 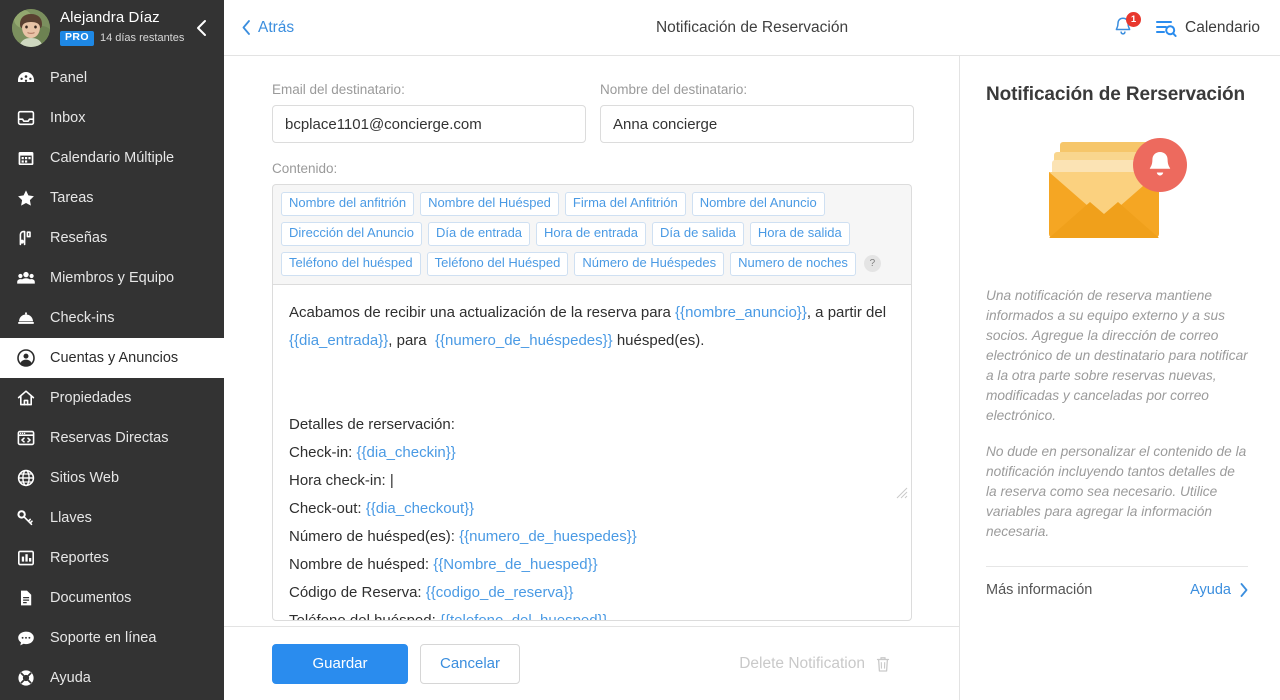 What do you see at coordinates (837, 664) in the screenshot?
I see `delete-notification-button: Delete Notification` at bounding box center [837, 664].